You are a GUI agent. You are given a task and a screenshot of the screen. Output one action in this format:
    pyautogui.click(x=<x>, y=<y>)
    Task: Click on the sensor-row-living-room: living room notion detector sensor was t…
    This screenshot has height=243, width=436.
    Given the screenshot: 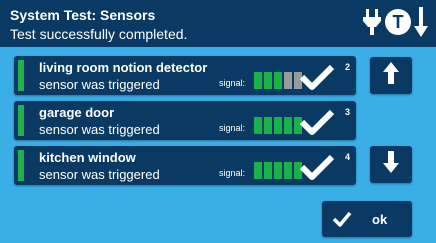 What is the action you would take?
    pyautogui.click(x=185, y=75)
    